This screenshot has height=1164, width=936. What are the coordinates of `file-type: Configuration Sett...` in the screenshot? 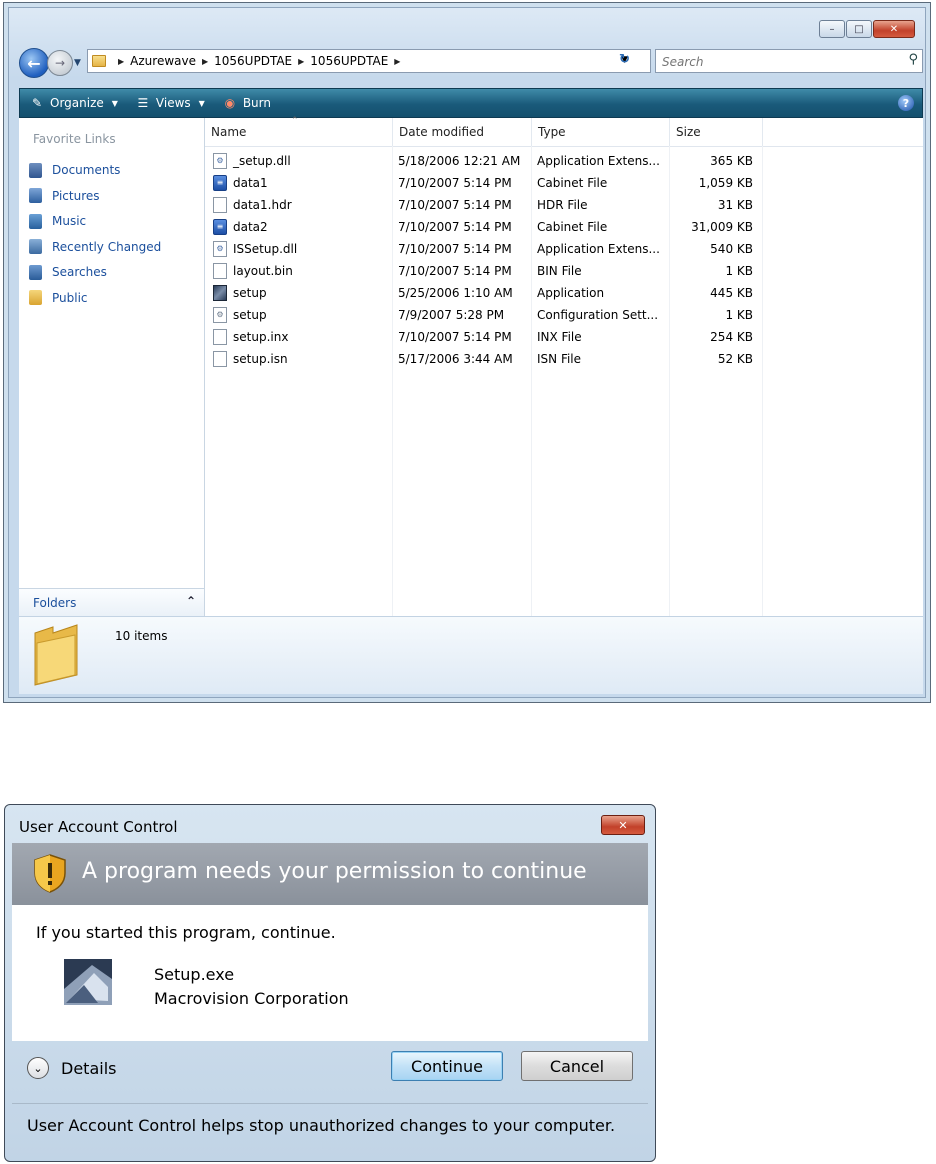 It's located at (598, 315).